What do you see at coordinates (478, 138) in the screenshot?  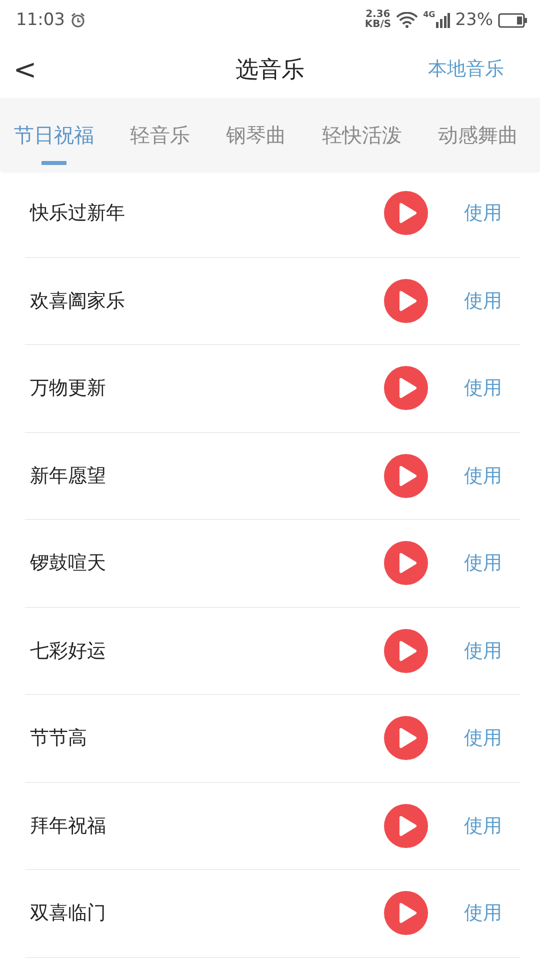 I see `category-tab: 动感舞曲` at bounding box center [478, 138].